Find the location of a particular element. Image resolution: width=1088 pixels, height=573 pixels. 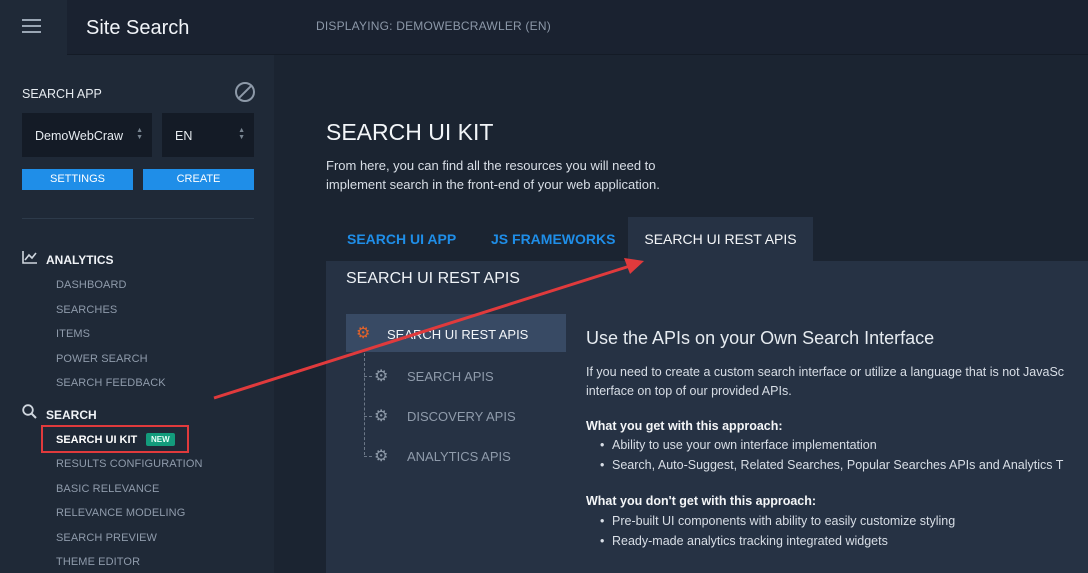

sidebar-item-results-configuration: RESULTS CONFIGURATION is located at coordinates (129, 464).